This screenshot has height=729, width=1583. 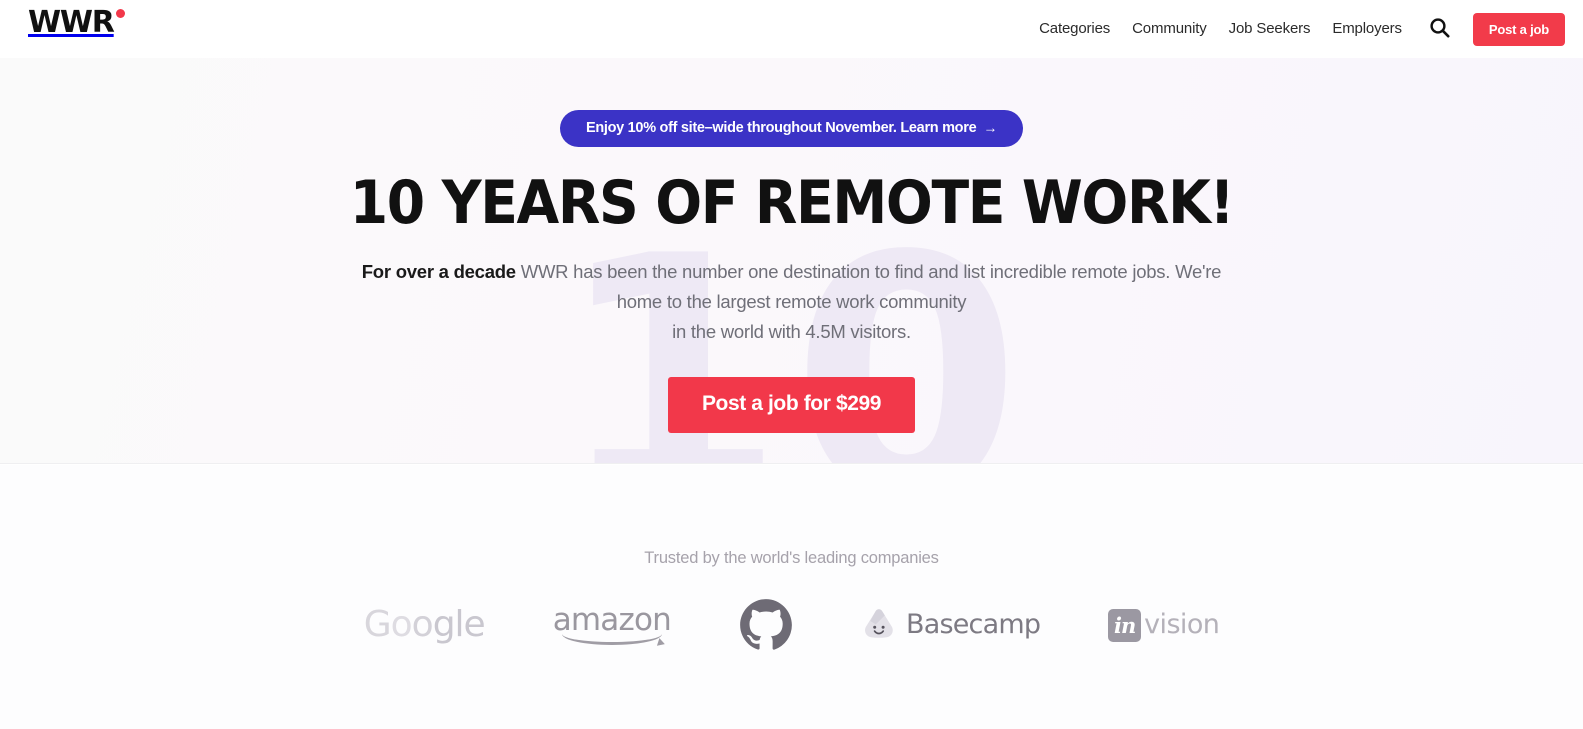 I want to click on nav-item-job-seekers: Job Seekers, so click(x=1270, y=29).